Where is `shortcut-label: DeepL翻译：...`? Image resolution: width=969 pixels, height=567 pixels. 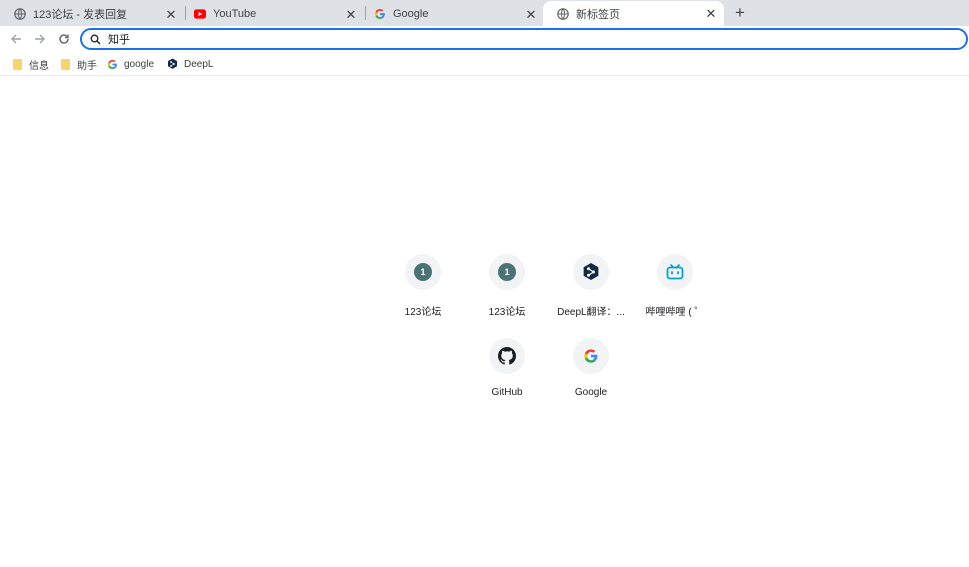 shortcut-label: DeepL翻译：... is located at coordinates (591, 312).